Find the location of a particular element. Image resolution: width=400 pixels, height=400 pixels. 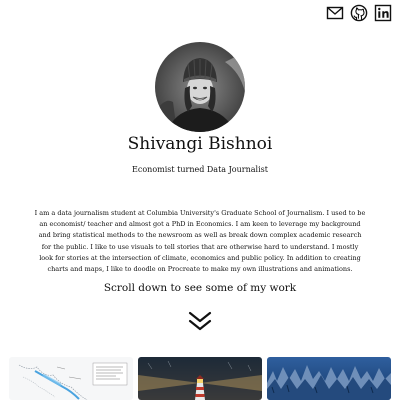

linkedin-link is located at coordinates (383, 13).